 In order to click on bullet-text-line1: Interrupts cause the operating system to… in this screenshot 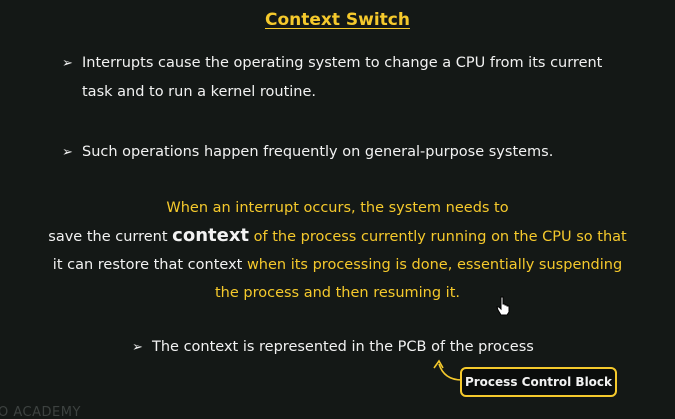, I will do `click(342, 63)`.